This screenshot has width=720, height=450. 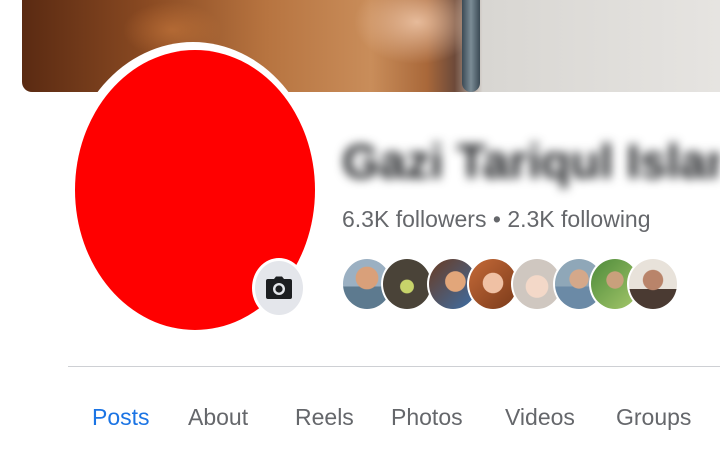 What do you see at coordinates (540, 417) in the screenshot?
I see `tab-videos: Videos` at bounding box center [540, 417].